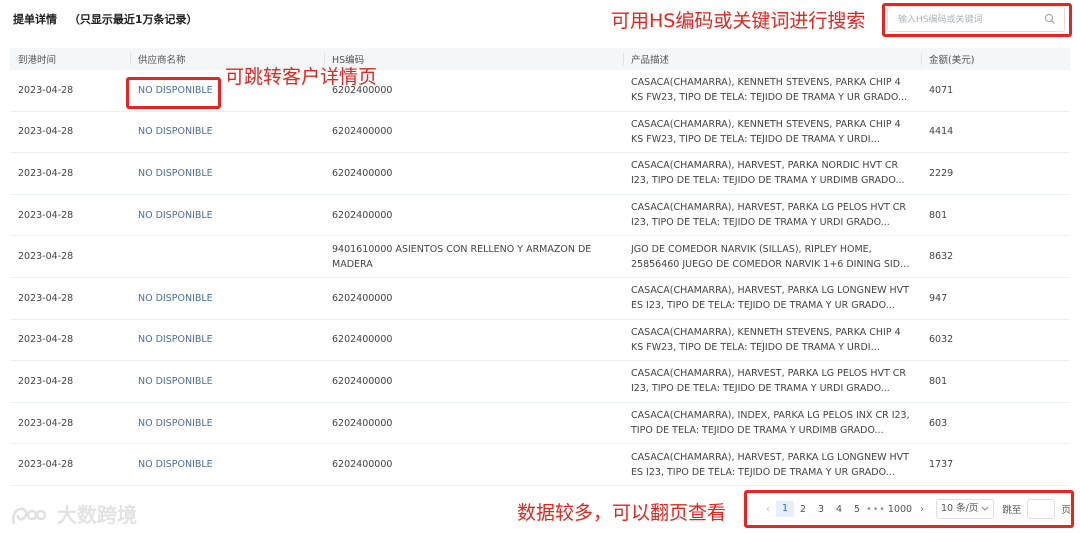 Image resolution: width=1080 pixels, height=533 pixels. I want to click on amount-cell-text: 603, so click(938, 423).